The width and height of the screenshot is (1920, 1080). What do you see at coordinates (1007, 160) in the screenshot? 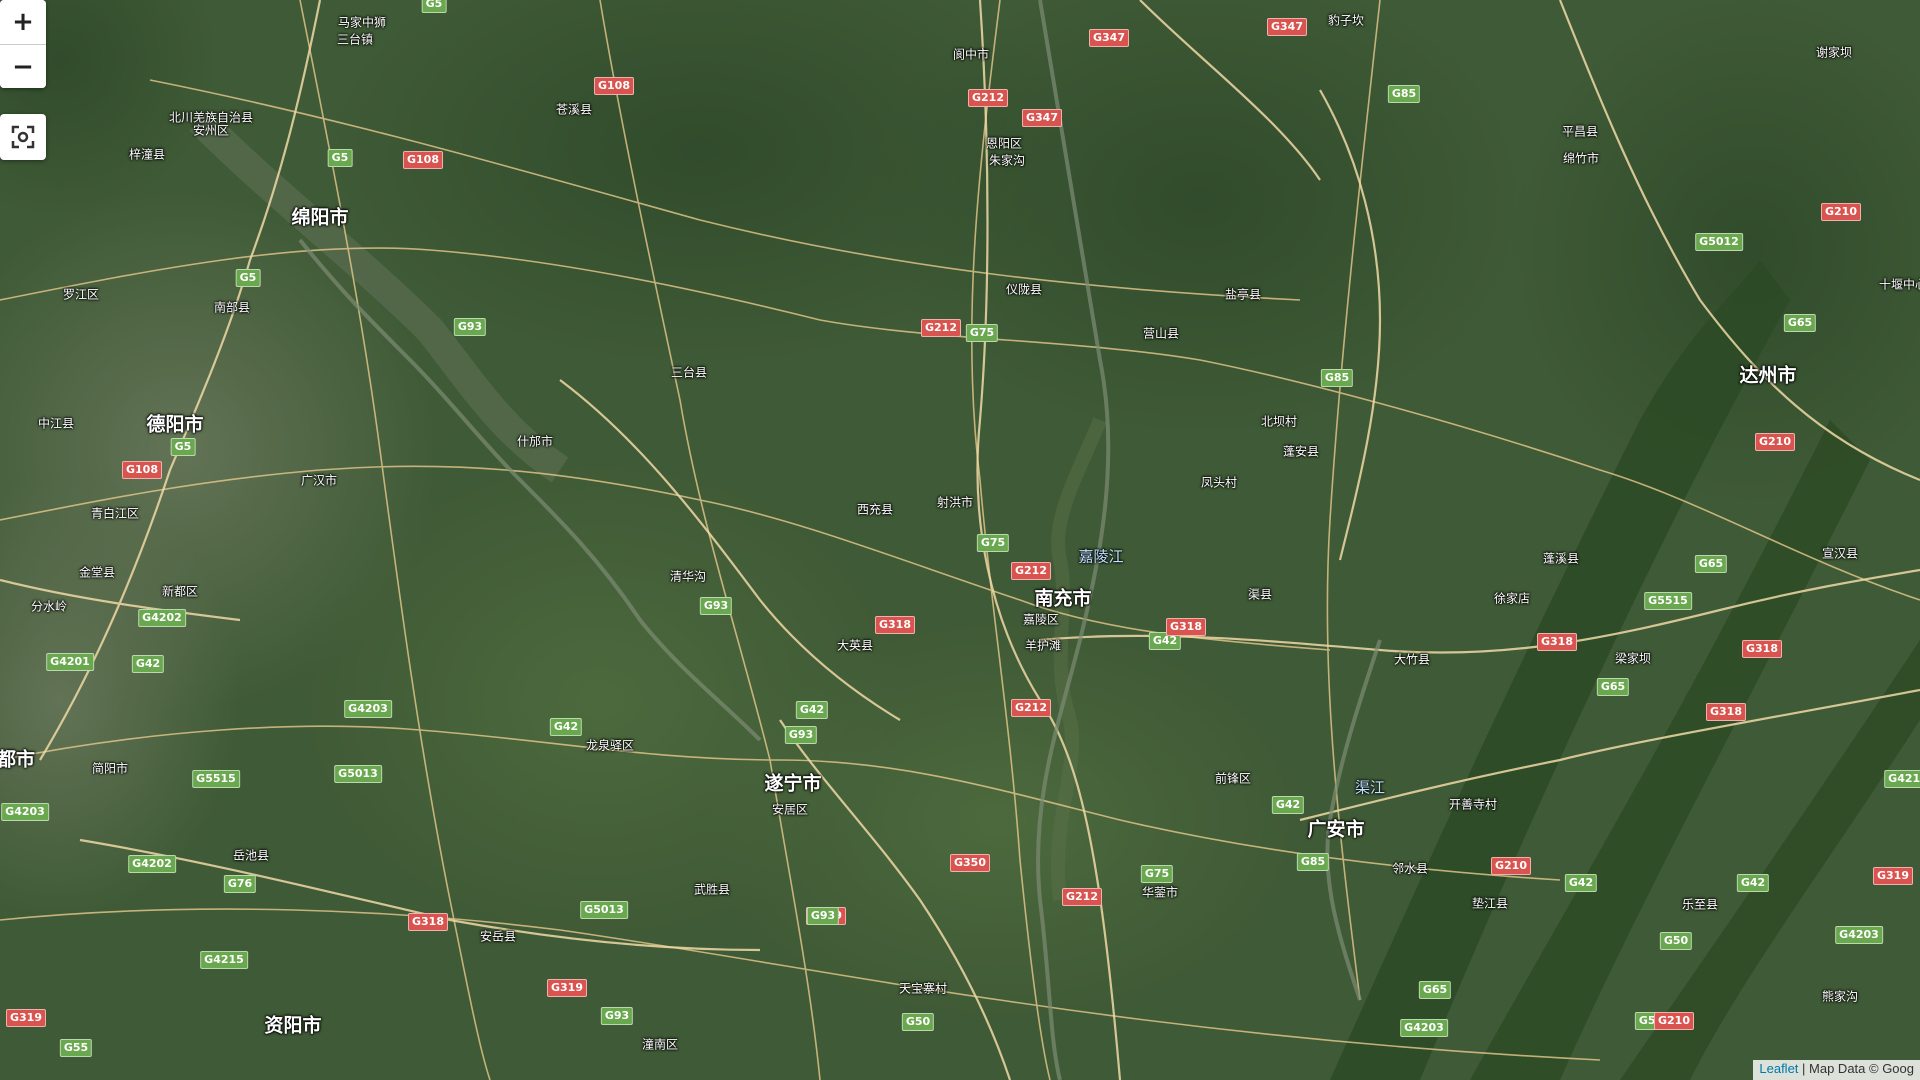
I see `town-label: 朱家沟` at bounding box center [1007, 160].